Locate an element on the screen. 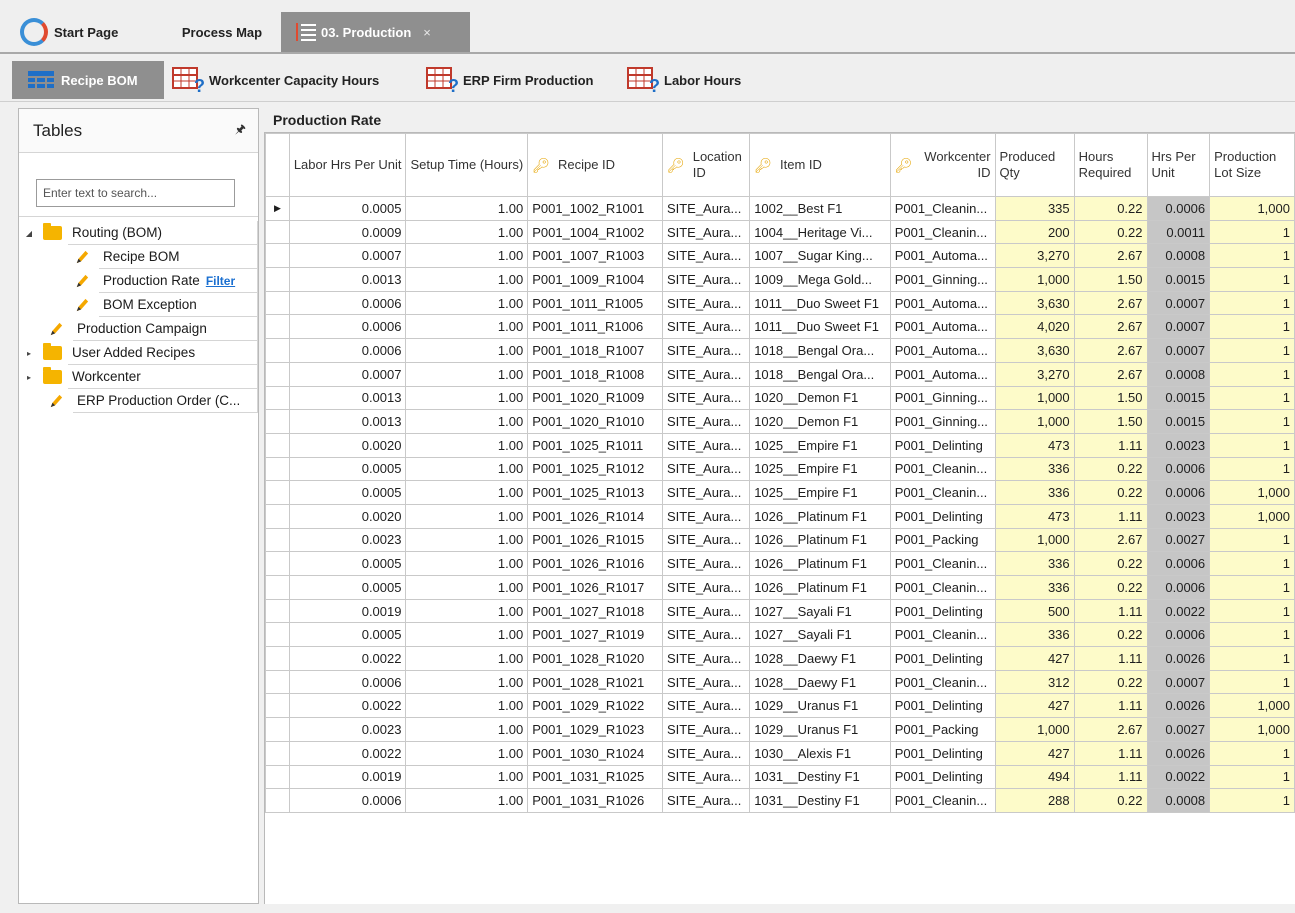  column-header: 🔑︎ Item ID is located at coordinates (820, 165).